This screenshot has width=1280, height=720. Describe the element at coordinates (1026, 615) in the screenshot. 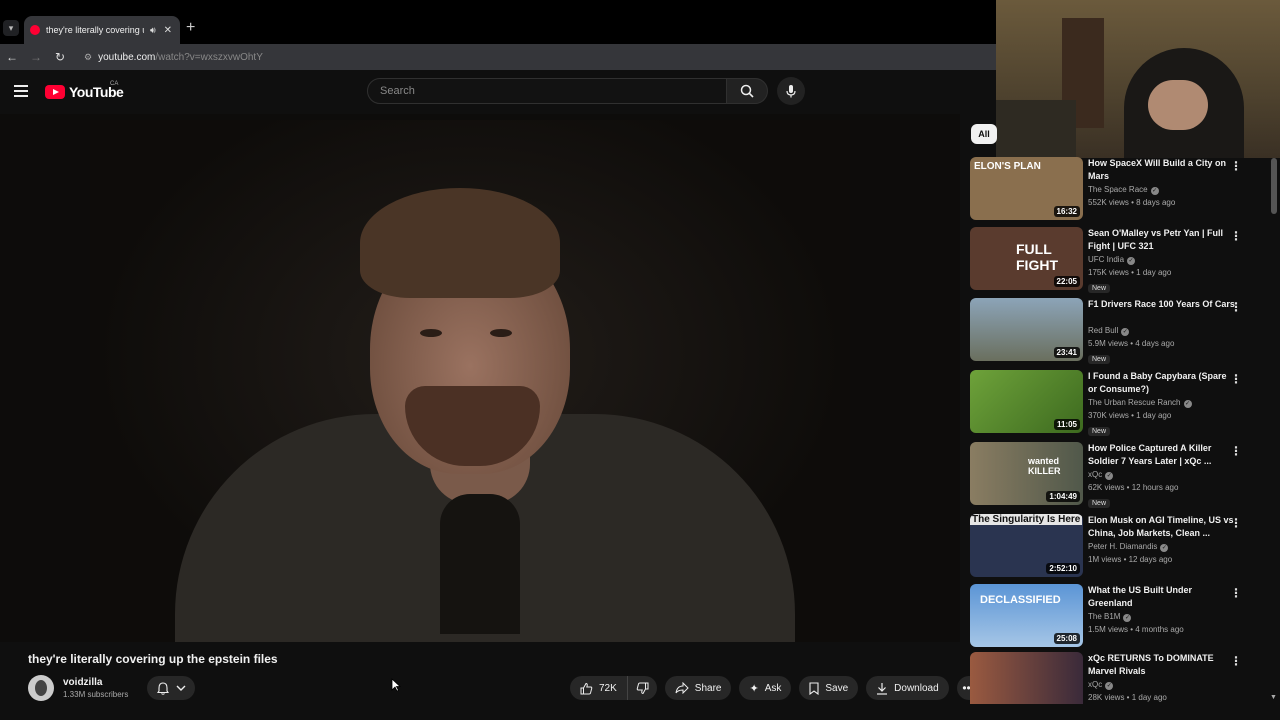

I see `video-thumbnail: DECLASSIFIED 25:08` at that location.